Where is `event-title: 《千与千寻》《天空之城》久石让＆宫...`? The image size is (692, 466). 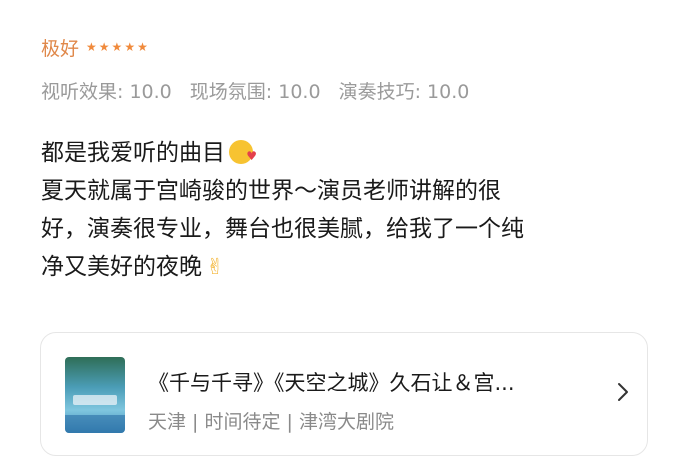 event-title: 《千与千寻》《天空之城》久石让＆宫... is located at coordinates (331, 383).